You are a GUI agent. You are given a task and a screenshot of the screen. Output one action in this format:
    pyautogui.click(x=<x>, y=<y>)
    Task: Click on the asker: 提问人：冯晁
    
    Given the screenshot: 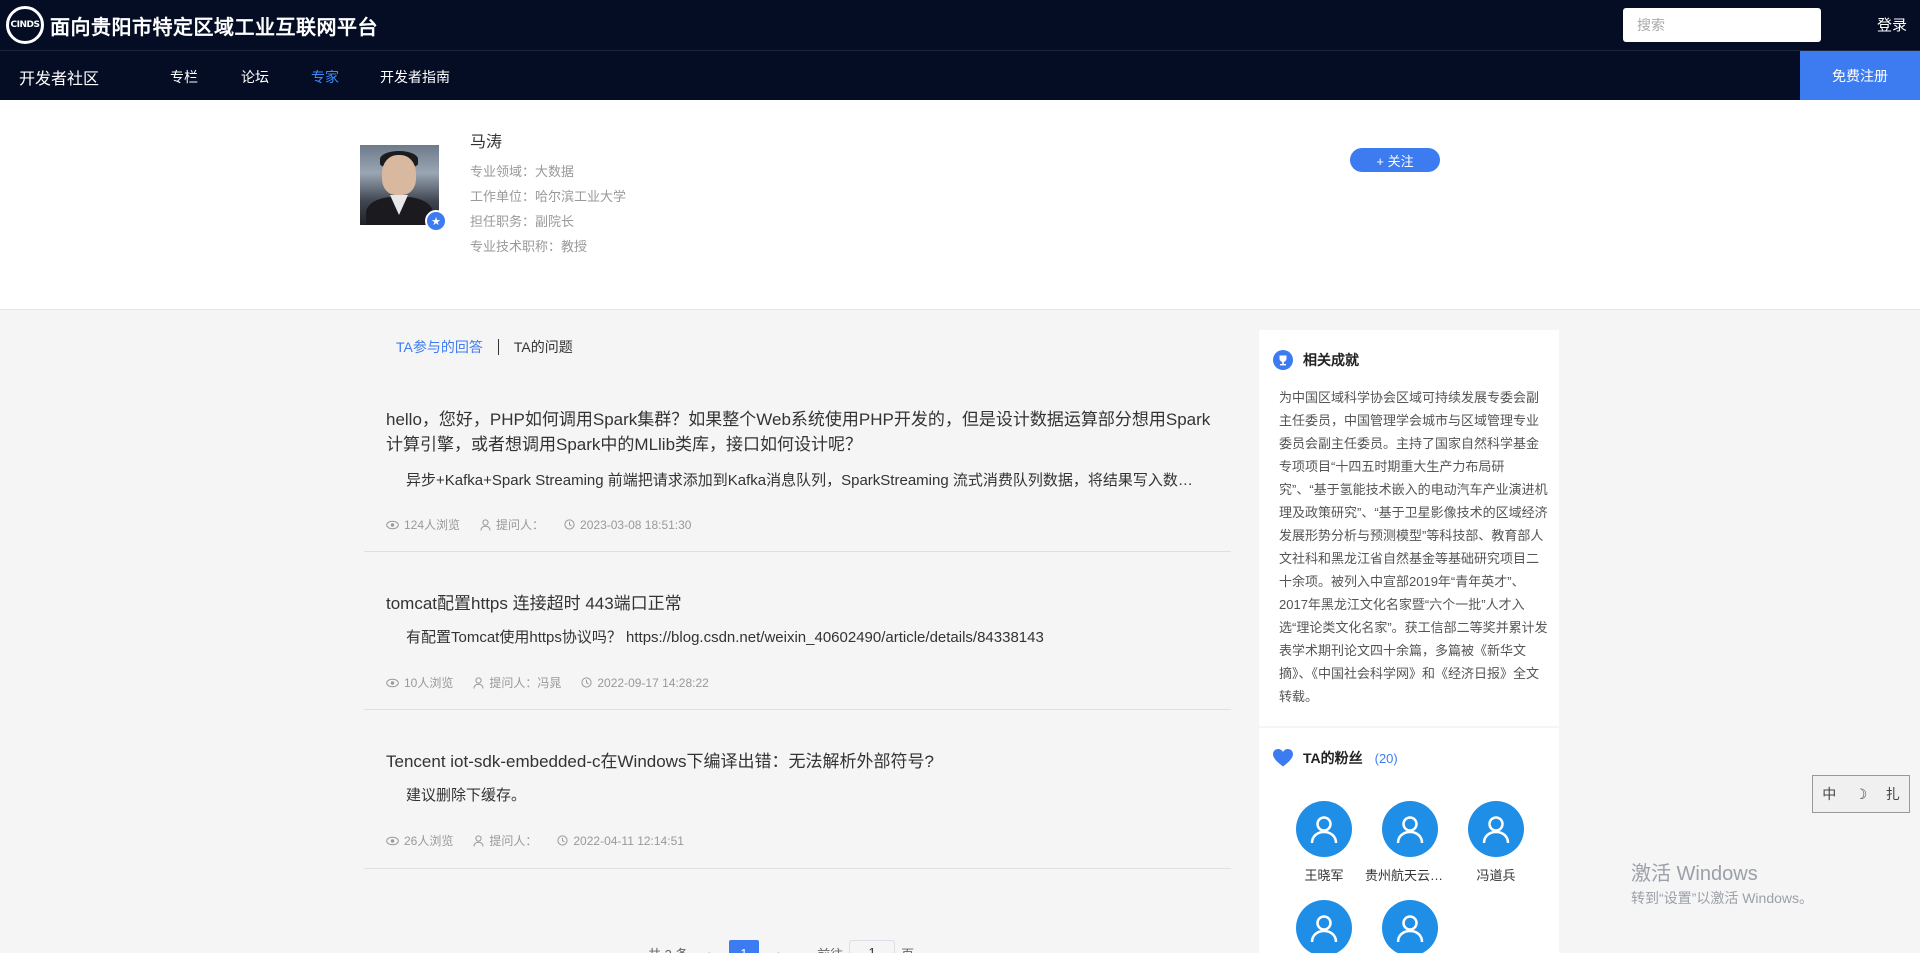 What is the action you would take?
    pyautogui.click(x=525, y=683)
    